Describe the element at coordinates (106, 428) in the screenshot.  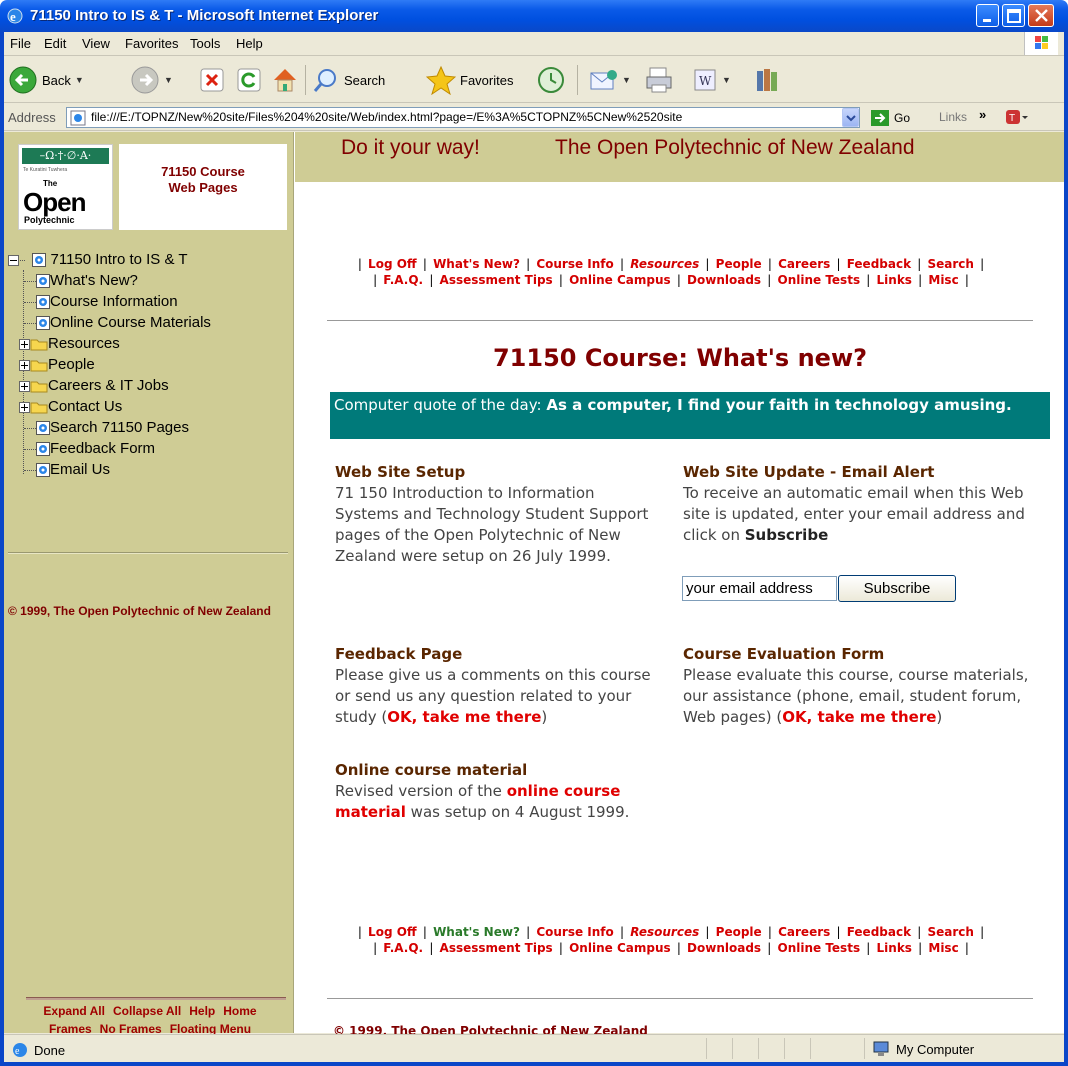
I see `tree-item-search-71150-pages: Search 71150 Pages` at that location.